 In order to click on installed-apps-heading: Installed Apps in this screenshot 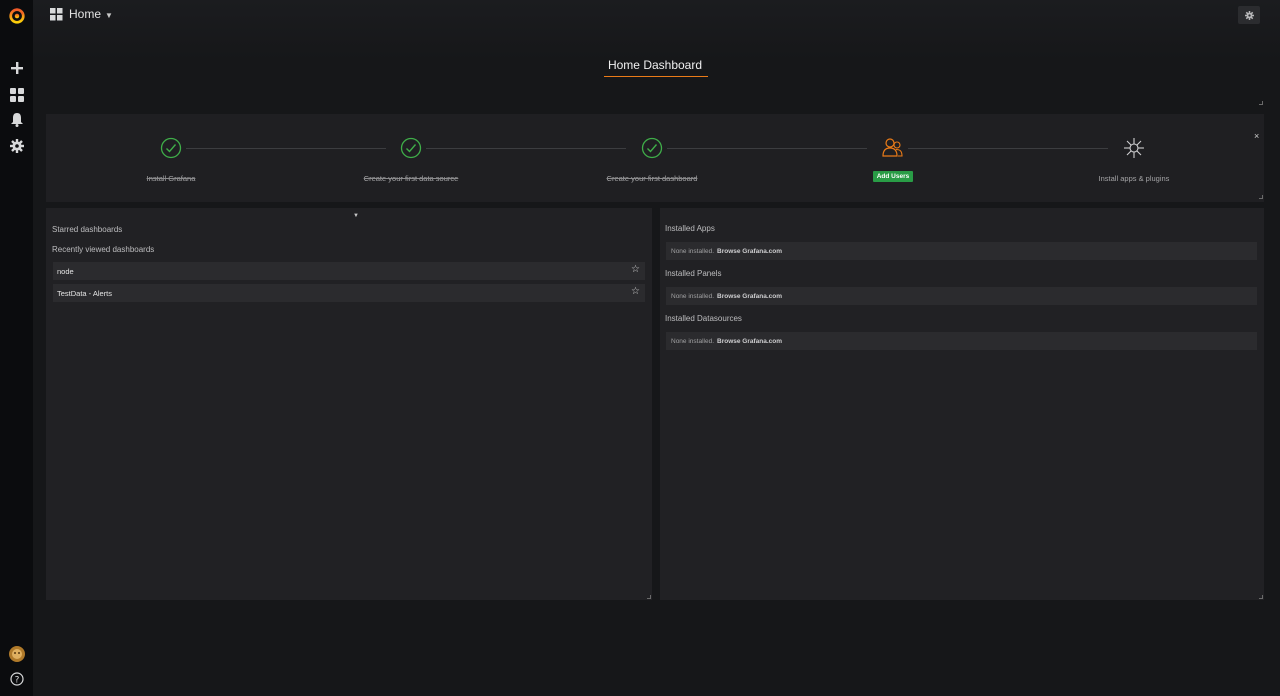, I will do `click(690, 228)`.